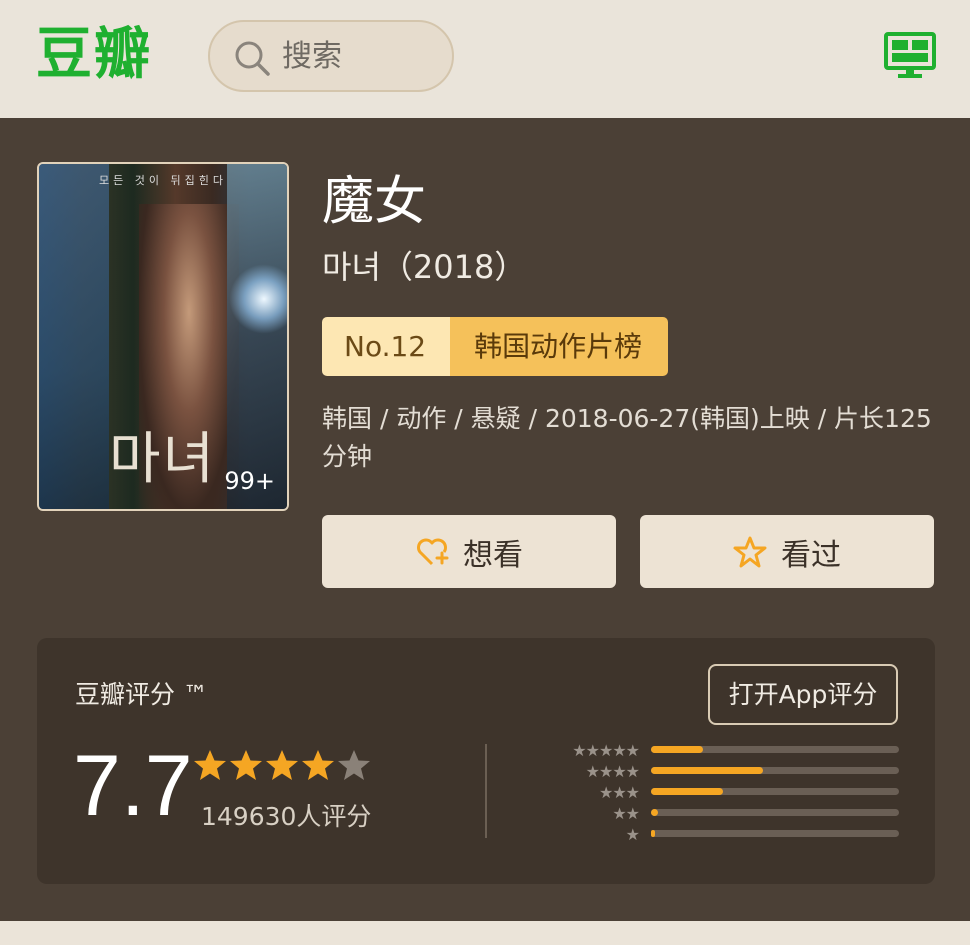 Image resolution: width=970 pixels, height=945 pixels. Describe the element at coordinates (141, 694) in the screenshot. I see `rating-title: 豆瓣评分 ™` at that location.